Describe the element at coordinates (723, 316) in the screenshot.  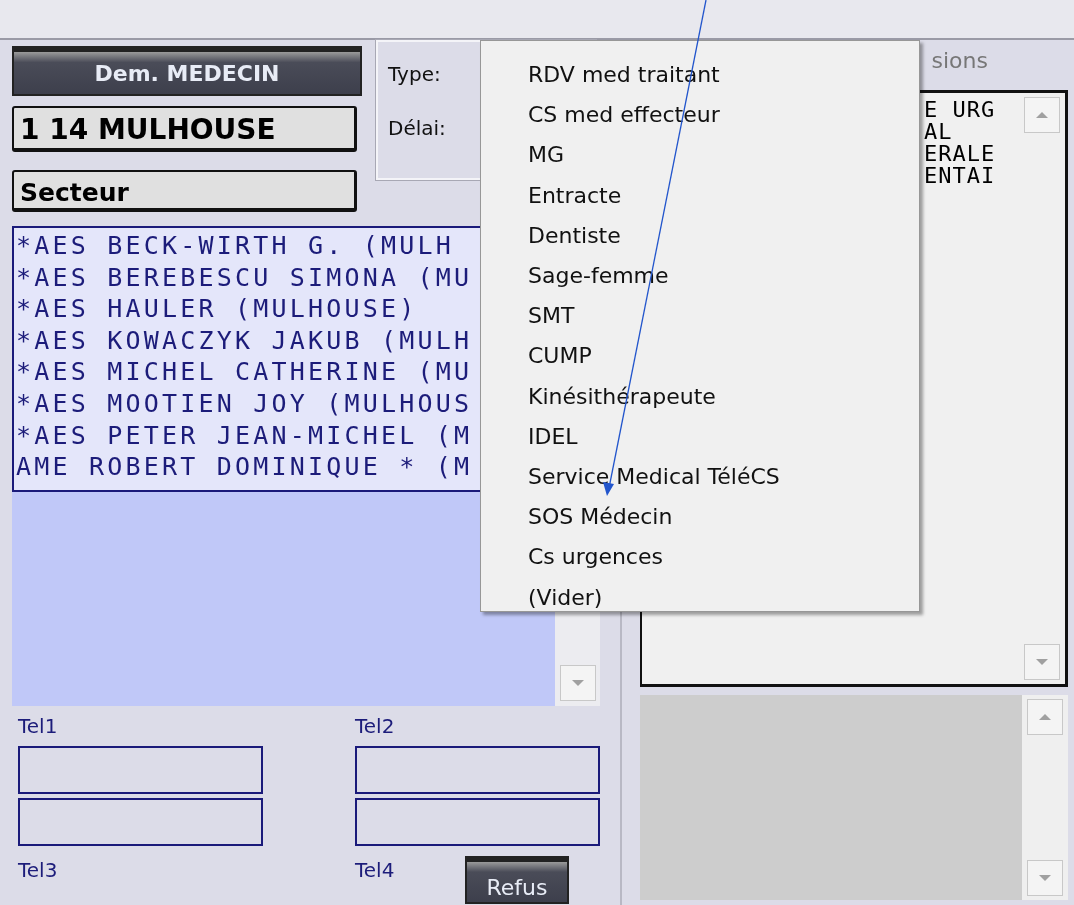
I see `menu-item: SMT` at that location.